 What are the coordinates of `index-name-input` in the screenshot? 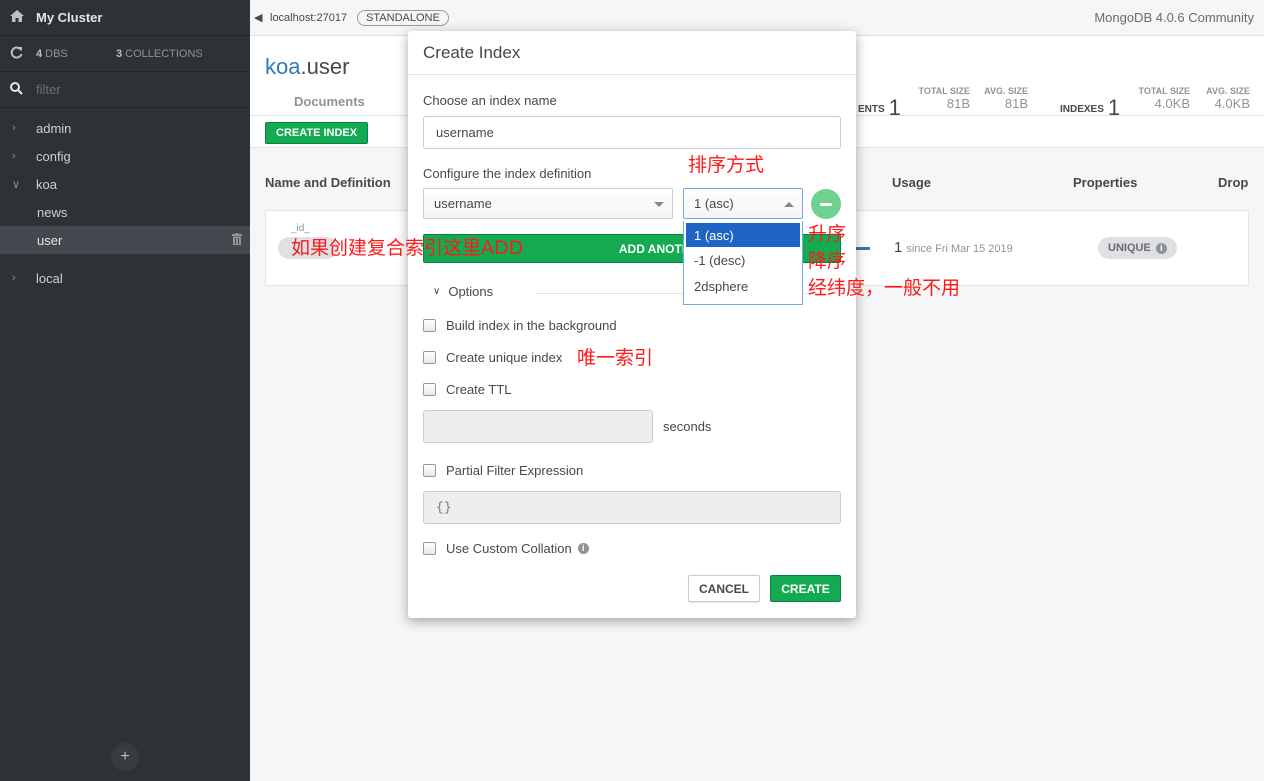 It's located at (632, 132).